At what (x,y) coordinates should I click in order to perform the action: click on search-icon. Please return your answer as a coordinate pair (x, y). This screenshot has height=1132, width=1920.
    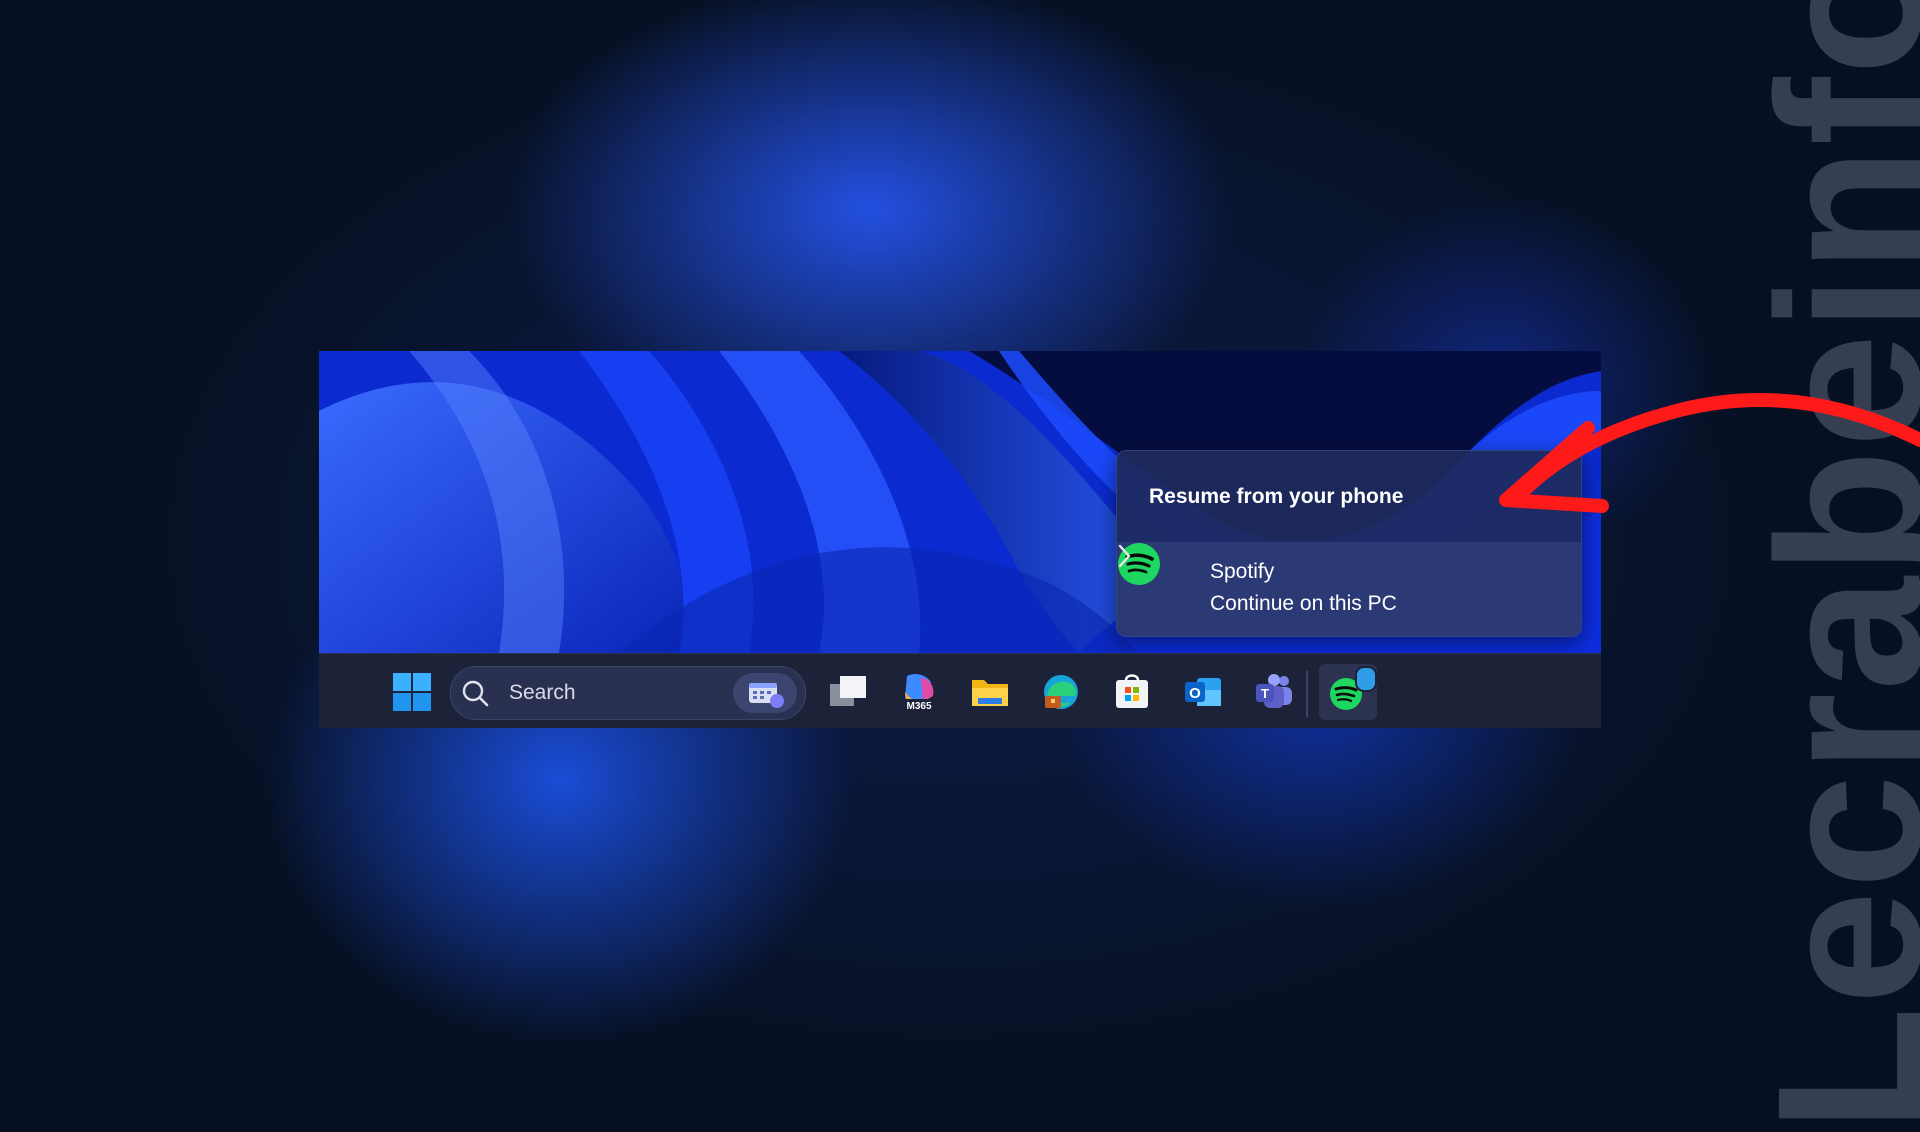
    Looking at the image, I should click on (475, 693).